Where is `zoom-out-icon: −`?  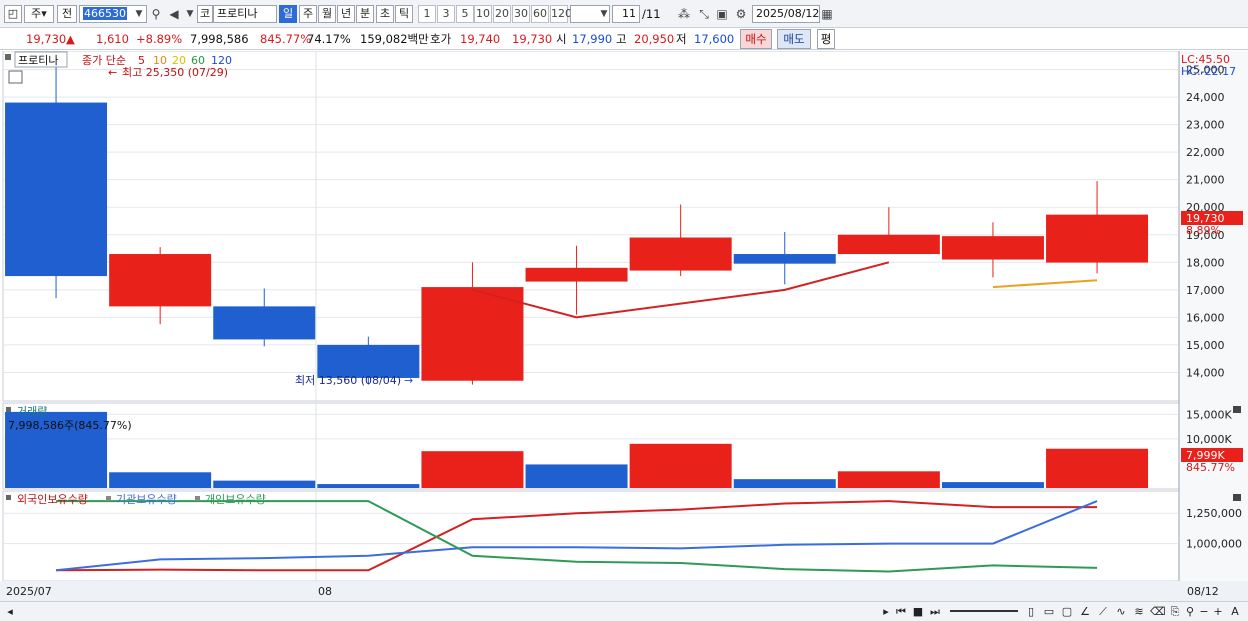 zoom-out-icon: − is located at coordinates (1204, 612).